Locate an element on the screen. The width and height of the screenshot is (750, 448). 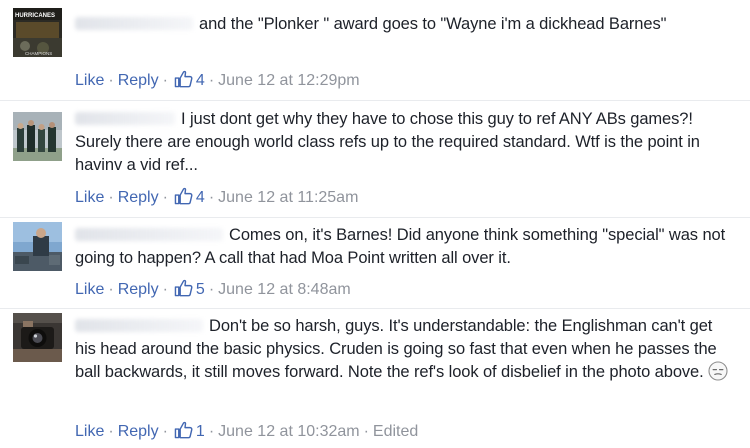
unamused-face-emoji is located at coordinates (718, 371).